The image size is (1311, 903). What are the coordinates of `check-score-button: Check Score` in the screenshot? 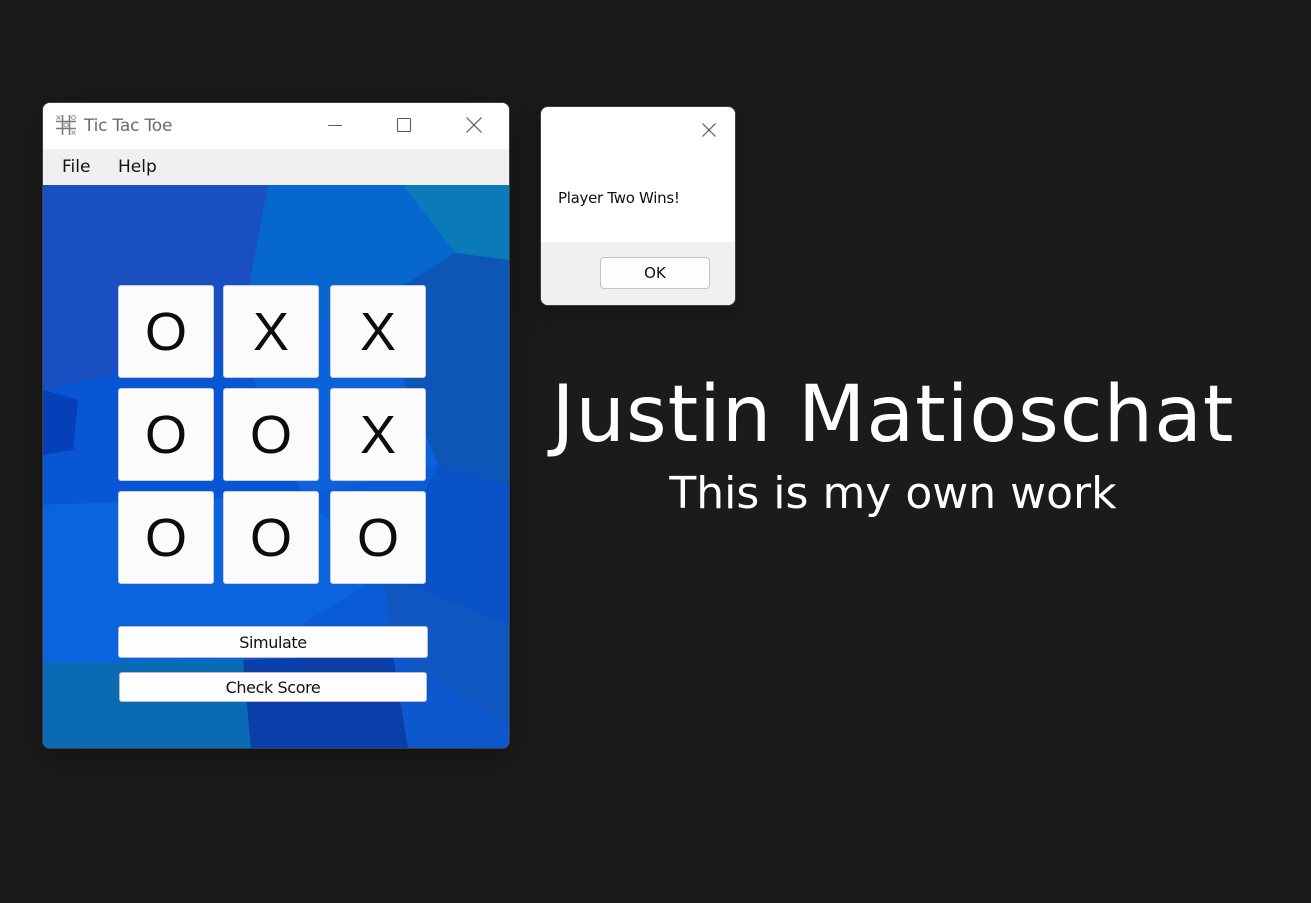 It's located at (273, 687).